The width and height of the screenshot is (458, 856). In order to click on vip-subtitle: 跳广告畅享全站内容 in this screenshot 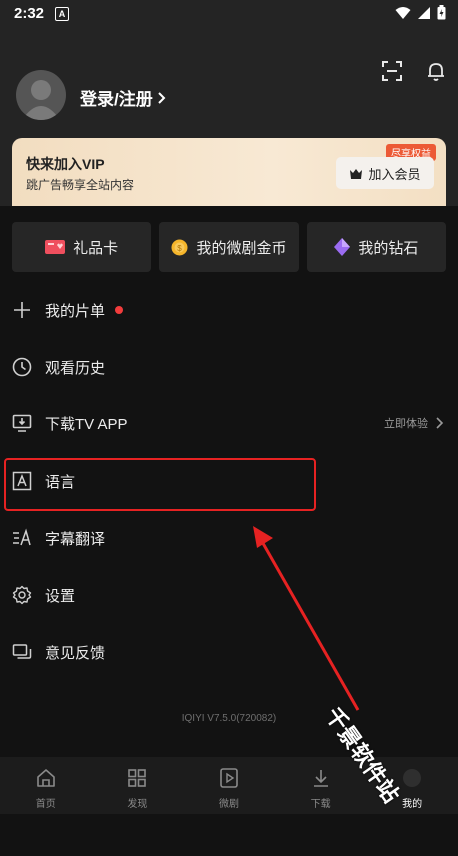, I will do `click(80, 185)`.